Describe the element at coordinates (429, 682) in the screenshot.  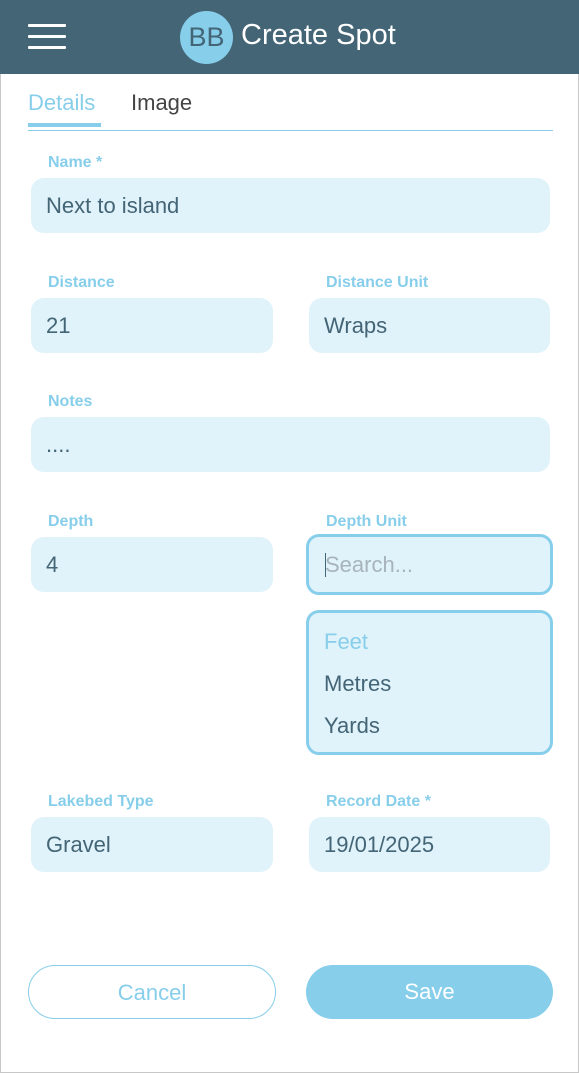
I see `depth-unit-dropdown: Feet Metres Yards` at that location.